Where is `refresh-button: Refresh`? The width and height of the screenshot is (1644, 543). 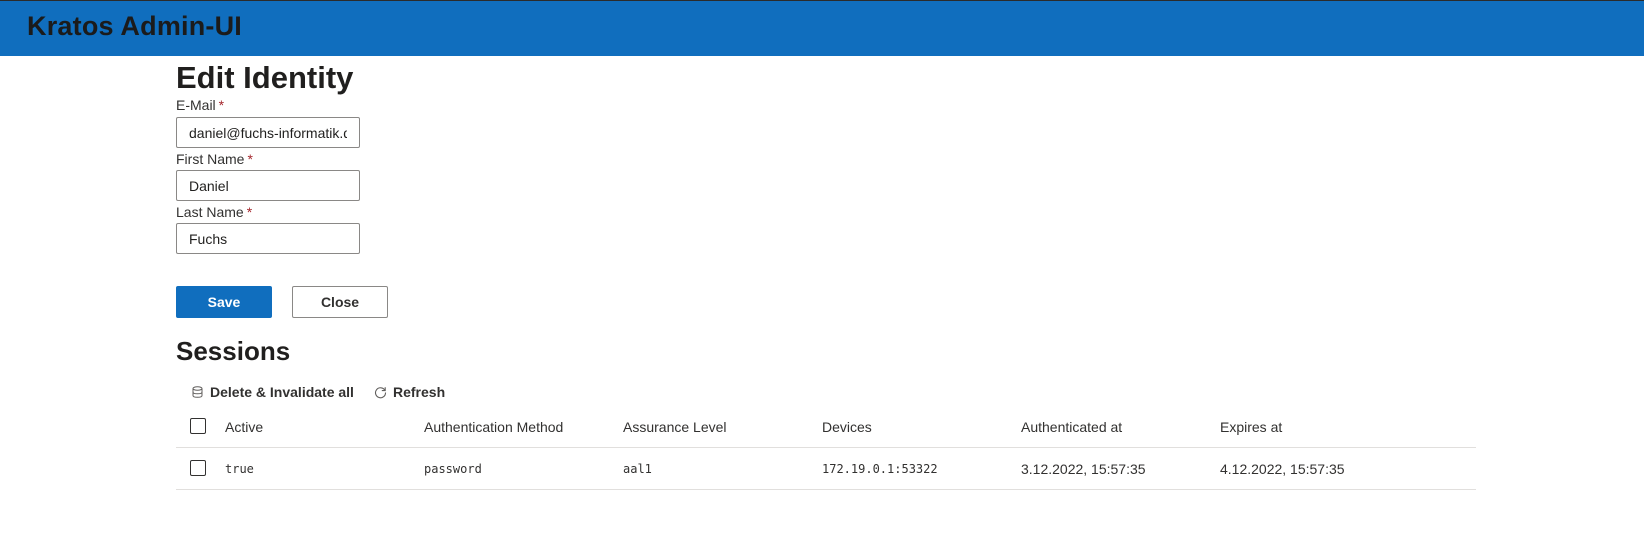
refresh-button: Refresh is located at coordinates (409, 392).